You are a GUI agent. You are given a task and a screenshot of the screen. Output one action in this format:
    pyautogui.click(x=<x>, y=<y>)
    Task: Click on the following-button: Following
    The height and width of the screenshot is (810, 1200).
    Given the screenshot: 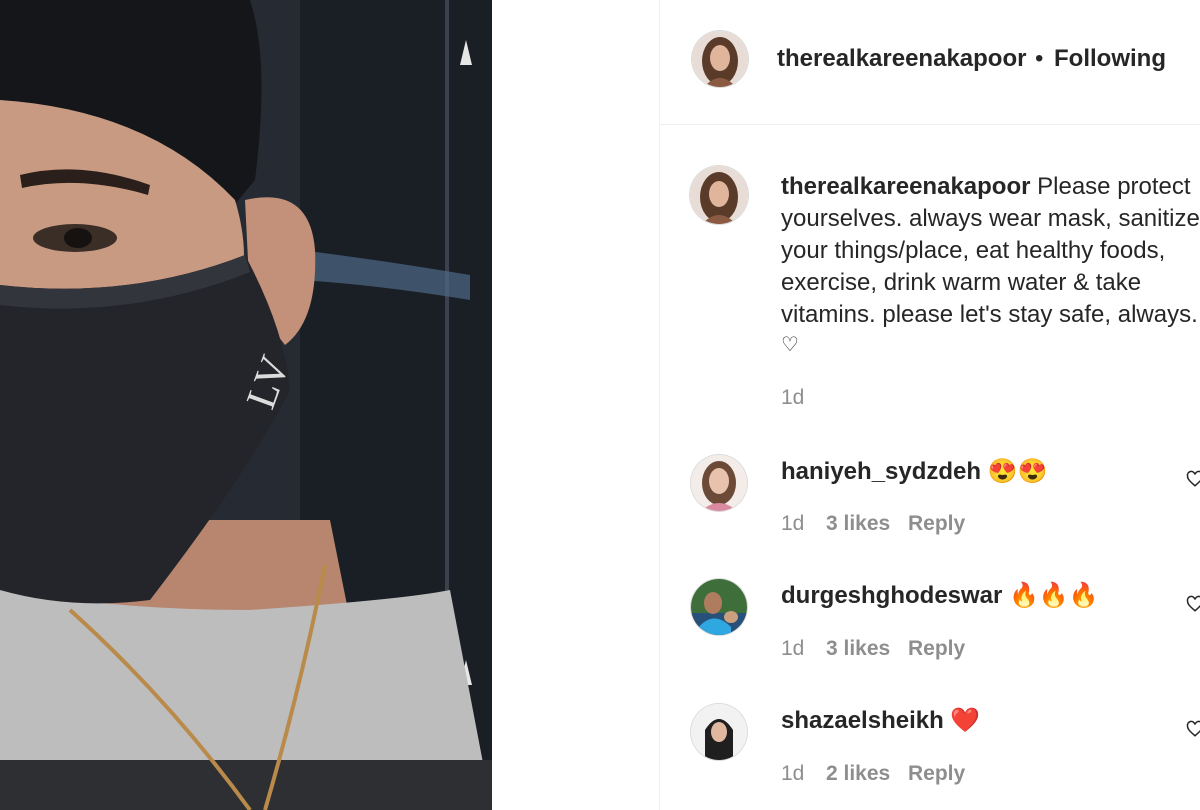 What is the action you would take?
    pyautogui.click(x=1110, y=59)
    